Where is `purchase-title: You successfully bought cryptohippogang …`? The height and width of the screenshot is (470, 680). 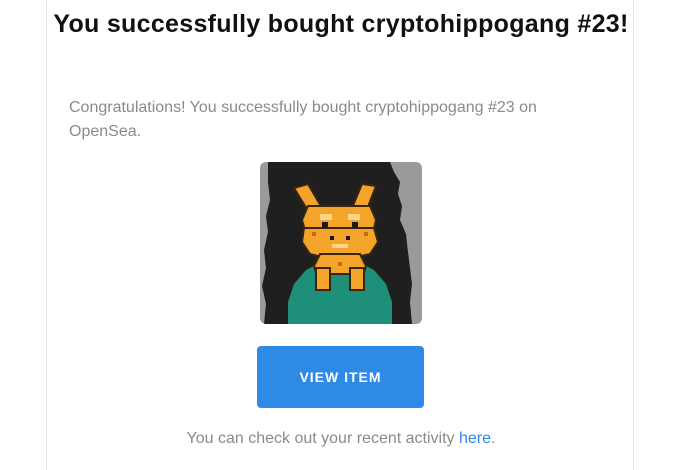 purchase-title: You successfully bought cryptohippogang … is located at coordinates (341, 24).